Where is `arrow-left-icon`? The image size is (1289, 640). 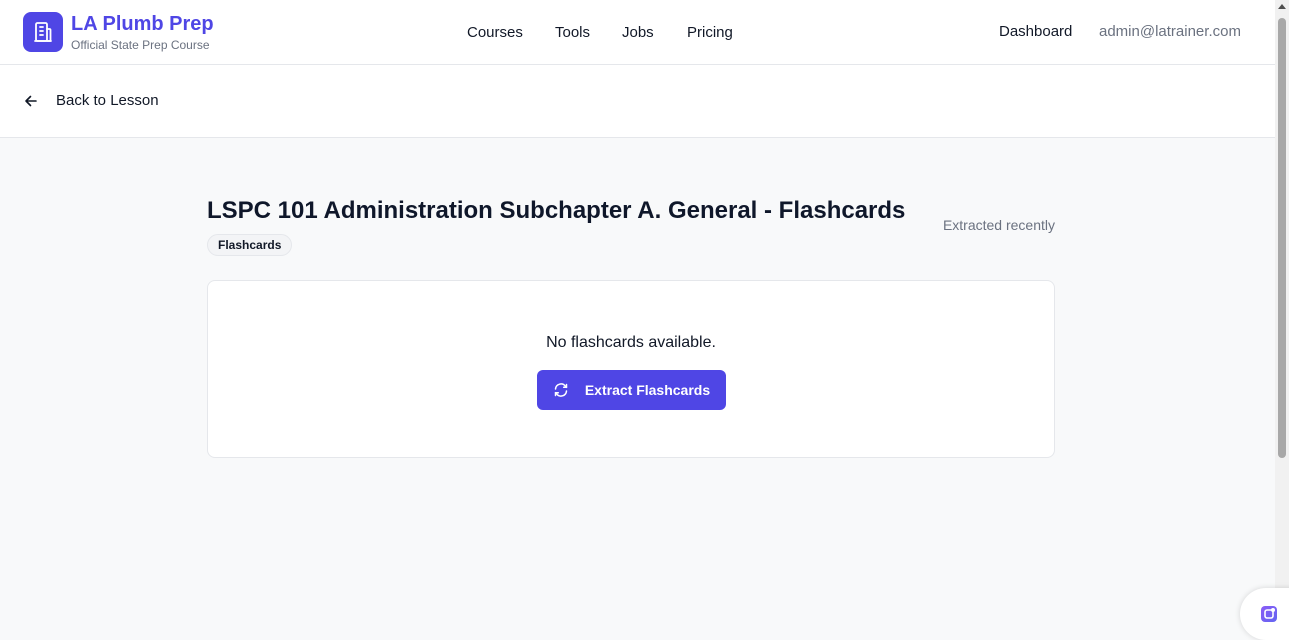 arrow-left-icon is located at coordinates (31, 101).